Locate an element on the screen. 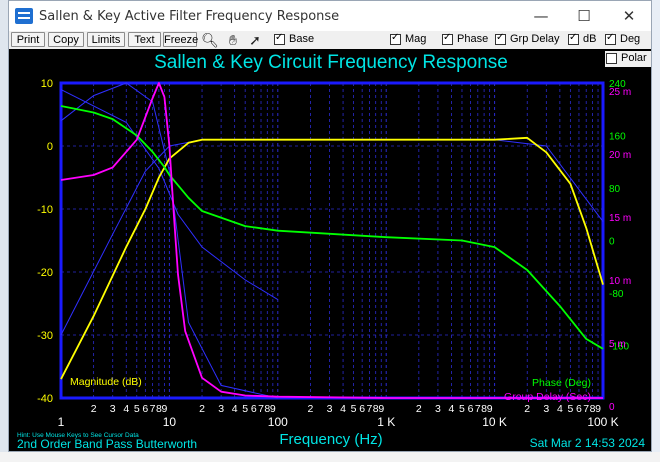  magnitude-tick-label: -40 is located at coordinates (45, 399).